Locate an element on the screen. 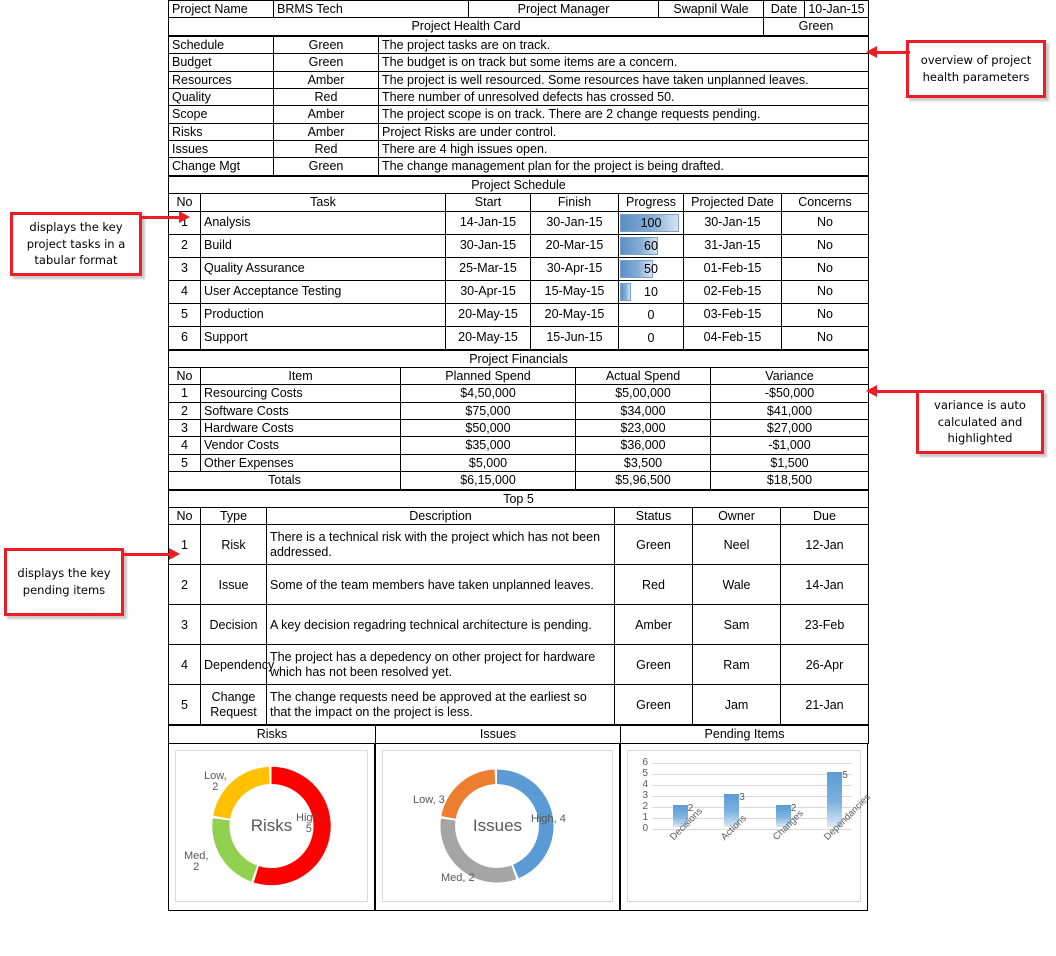 Image resolution: width=1056 pixels, height=956 pixels. schedule-start: 30-Jan-15 is located at coordinates (488, 245).